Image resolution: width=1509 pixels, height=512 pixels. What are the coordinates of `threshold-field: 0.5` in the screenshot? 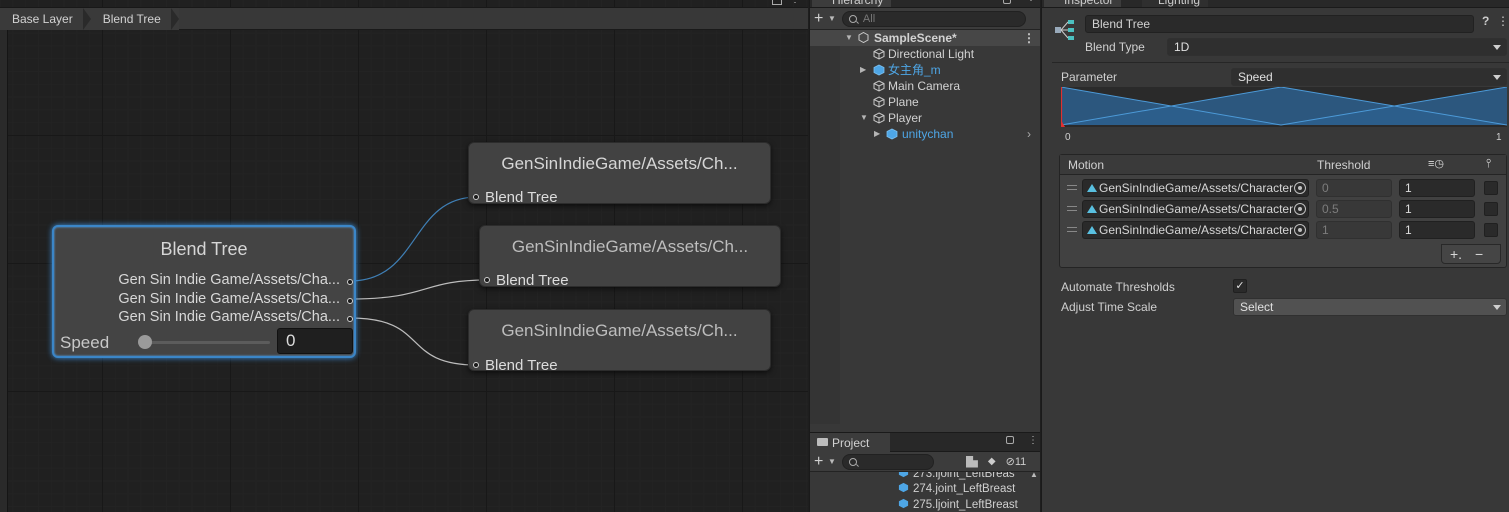 It's located at (1354, 209).